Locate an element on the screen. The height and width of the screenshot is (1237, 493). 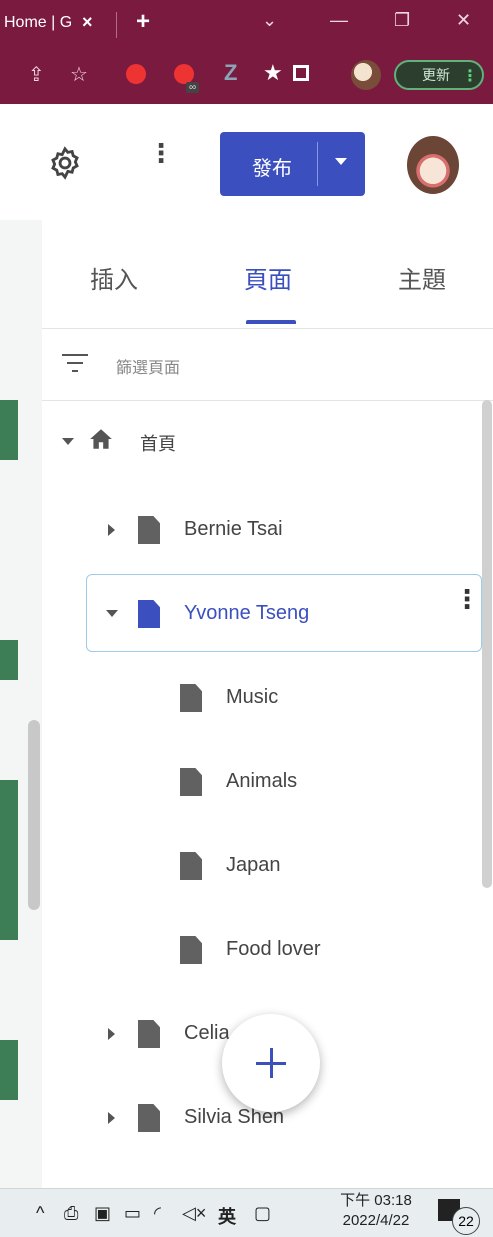
tab-pages: 頁面 is located at coordinates (268, 277).